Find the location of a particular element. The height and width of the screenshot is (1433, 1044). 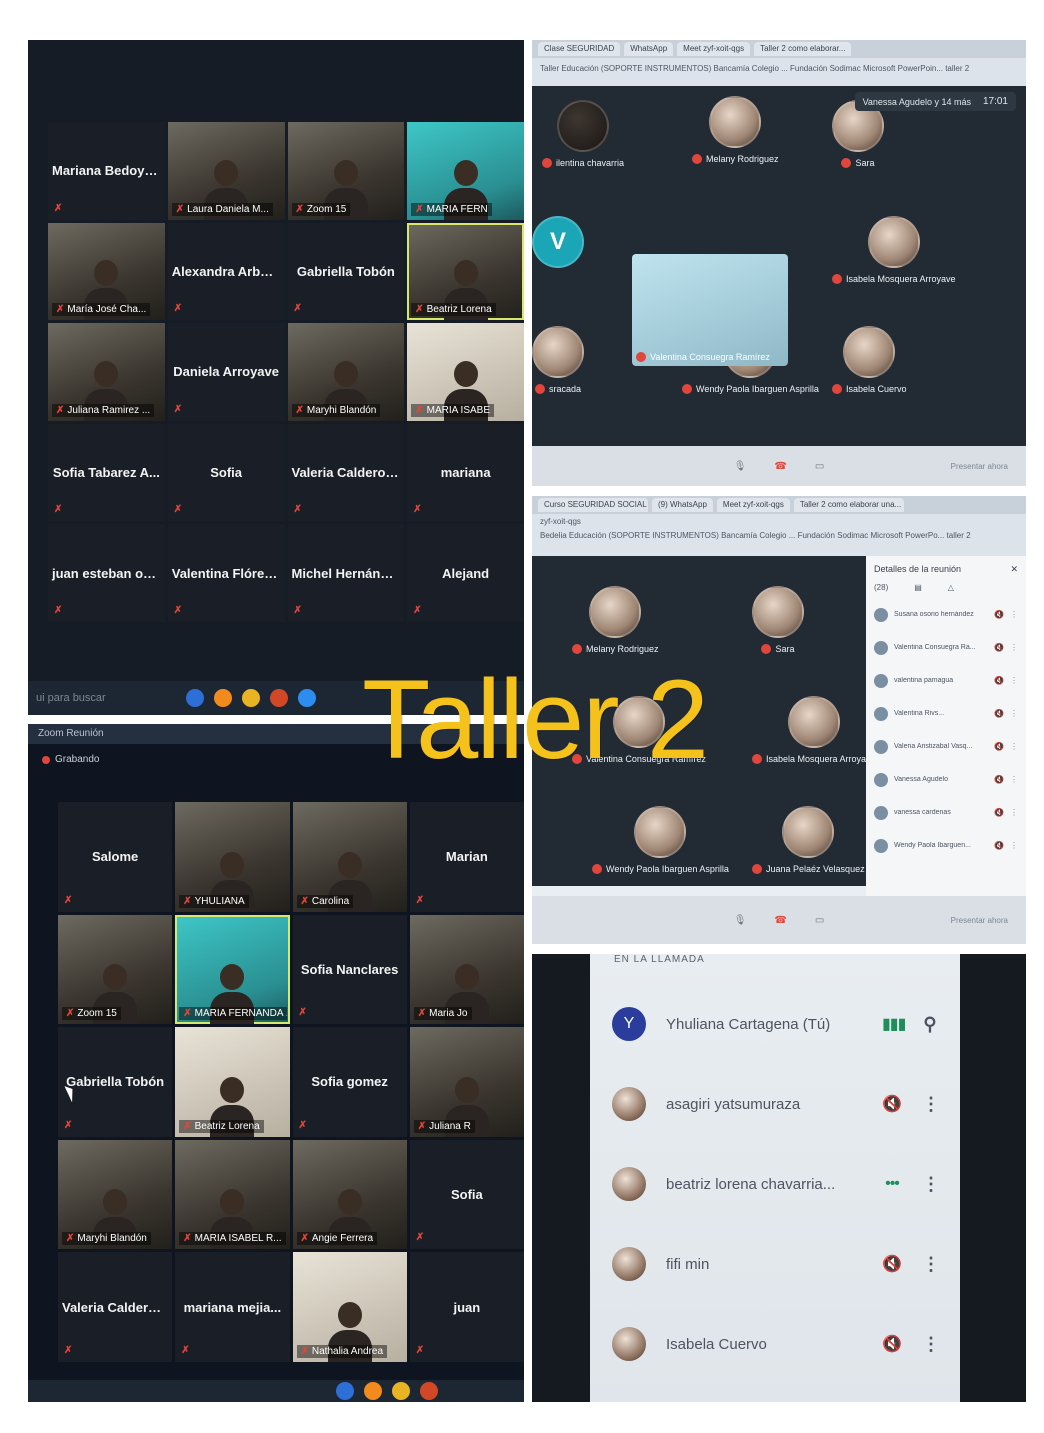

zoom-icon is located at coordinates (307, 698).